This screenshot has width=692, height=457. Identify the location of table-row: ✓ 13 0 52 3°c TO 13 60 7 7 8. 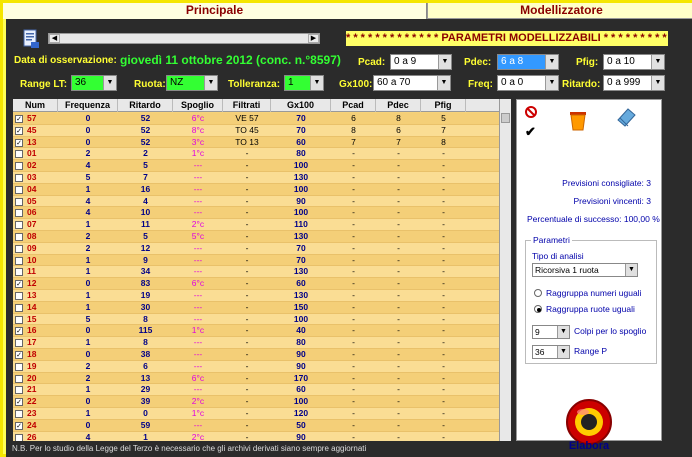
(256, 142).